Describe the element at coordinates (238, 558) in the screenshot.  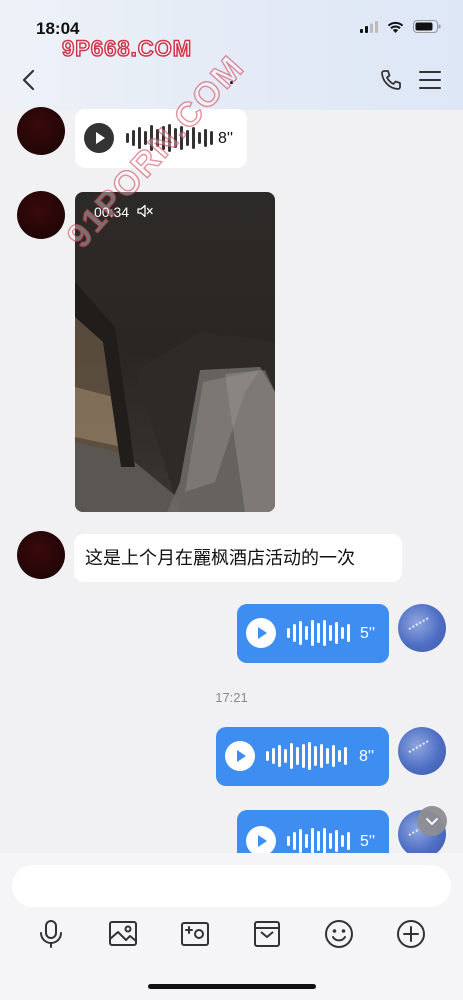
I see `text-message: 这是上个月在麗枫酒店活动的一次` at that location.